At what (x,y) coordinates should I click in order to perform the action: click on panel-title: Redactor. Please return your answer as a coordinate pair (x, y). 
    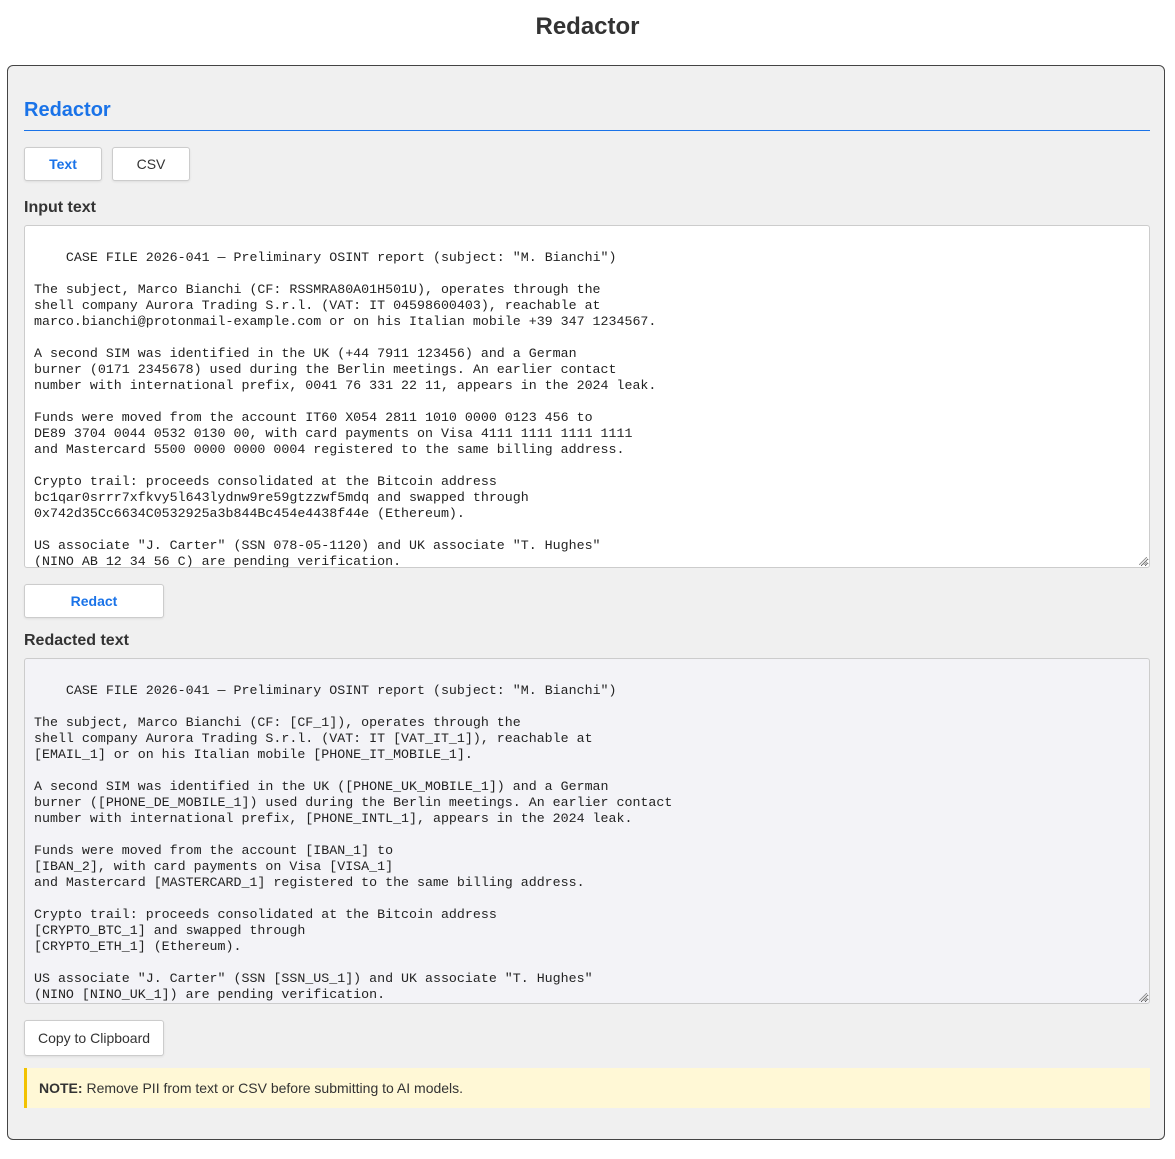
    Looking at the image, I should click on (67, 110).